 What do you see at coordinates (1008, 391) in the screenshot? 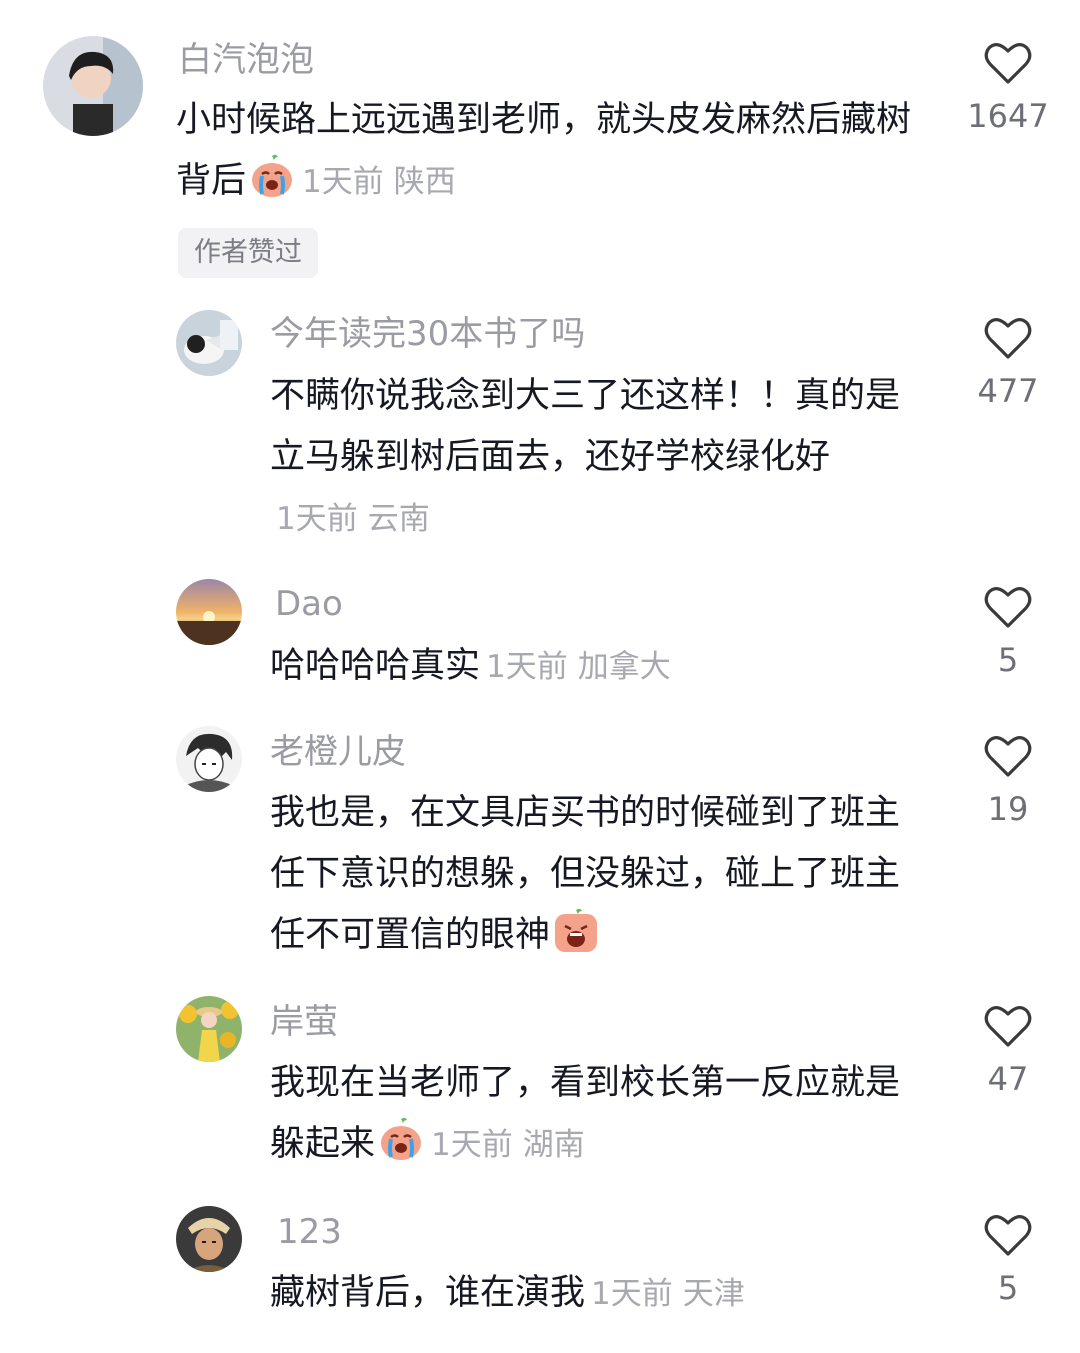
I see `like-count: 477` at bounding box center [1008, 391].